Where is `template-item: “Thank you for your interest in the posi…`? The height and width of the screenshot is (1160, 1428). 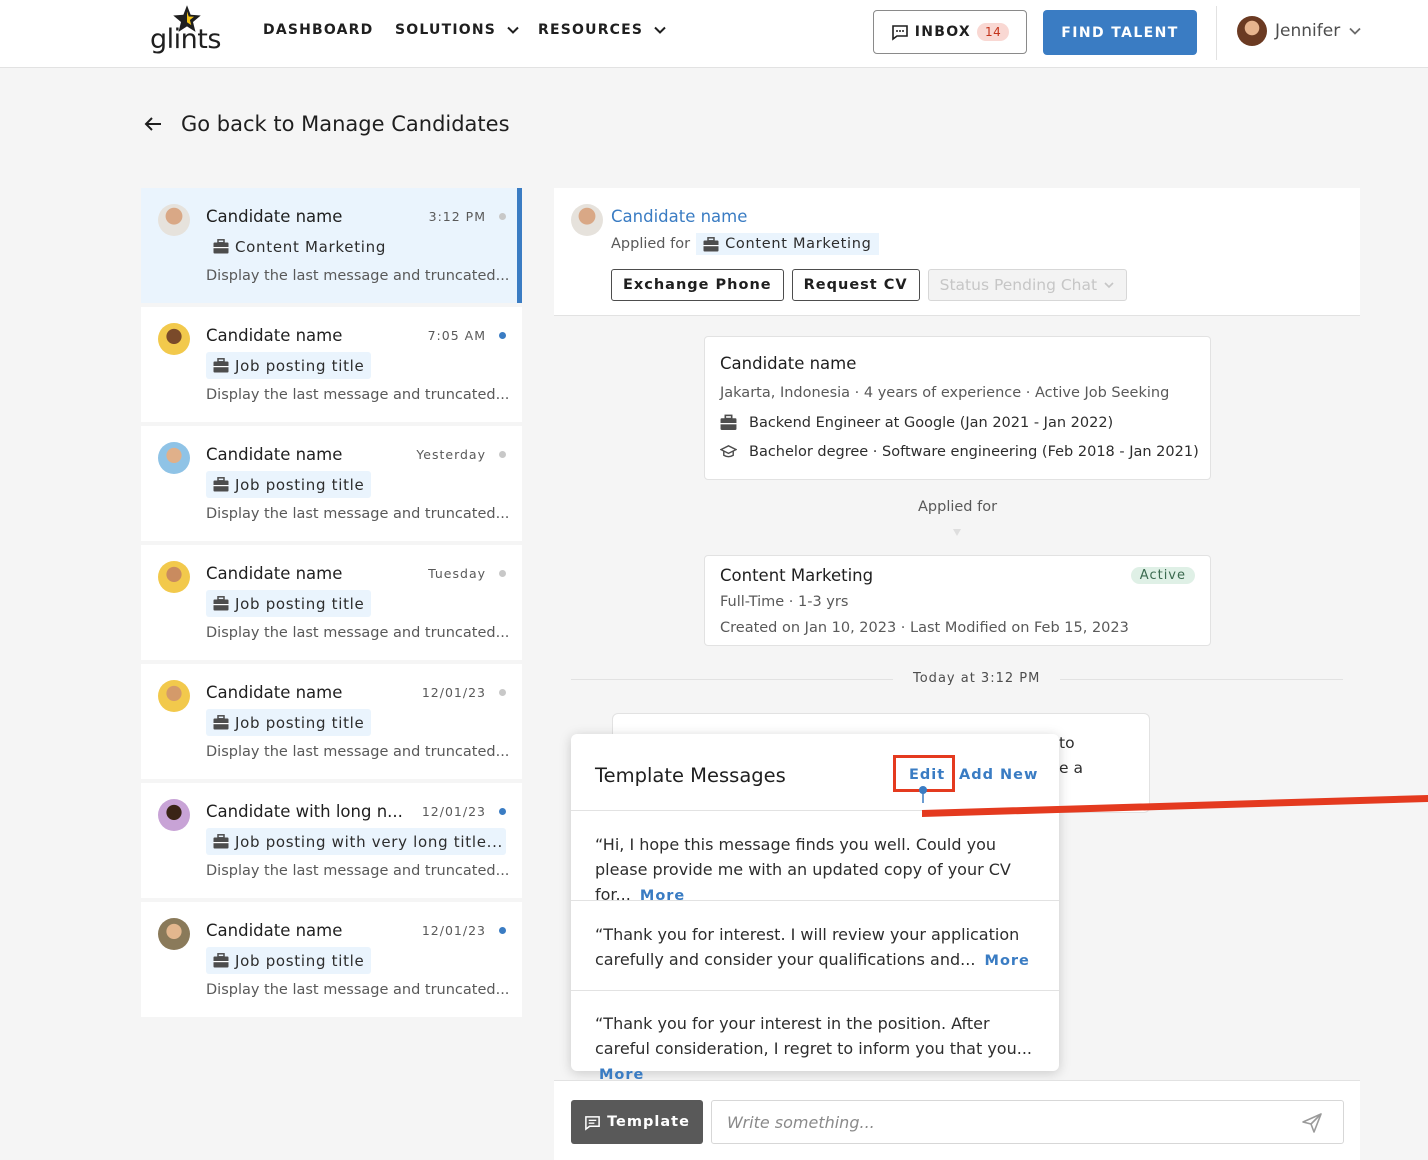 template-item: “Thank you for your interest in the posi… is located at coordinates (815, 1036).